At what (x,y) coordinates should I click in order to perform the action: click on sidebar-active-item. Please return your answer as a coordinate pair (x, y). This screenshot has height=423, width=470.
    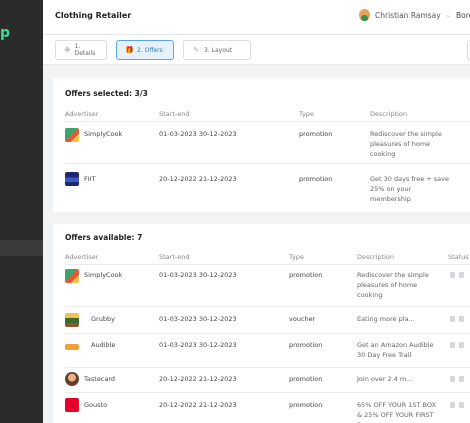
    Looking at the image, I should click on (21, 248).